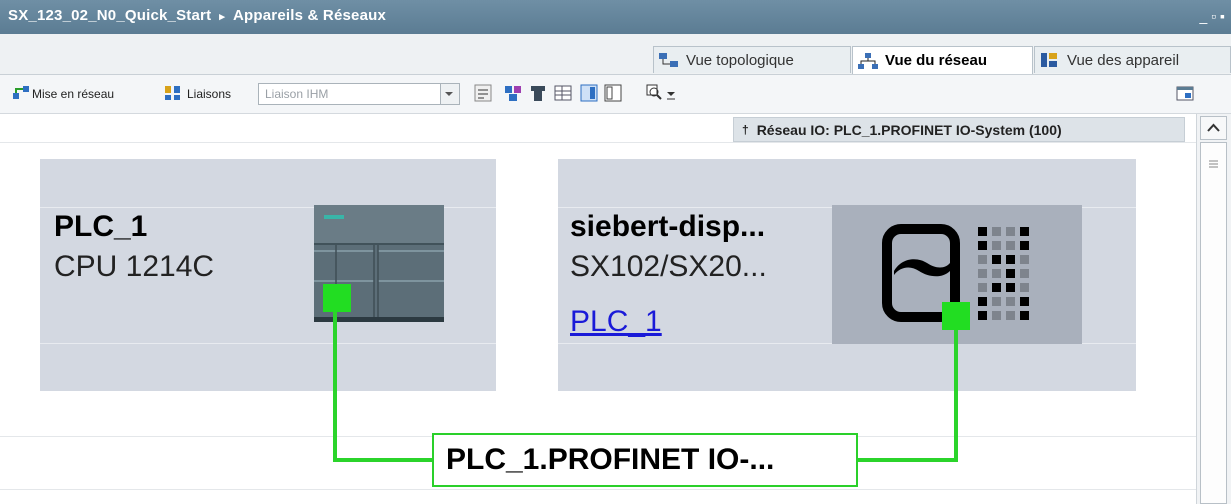 Image resolution: width=1231 pixels, height=504 pixels. Describe the element at coordinates (538, 93) in the screenshot. I see `address-icon` at that location.